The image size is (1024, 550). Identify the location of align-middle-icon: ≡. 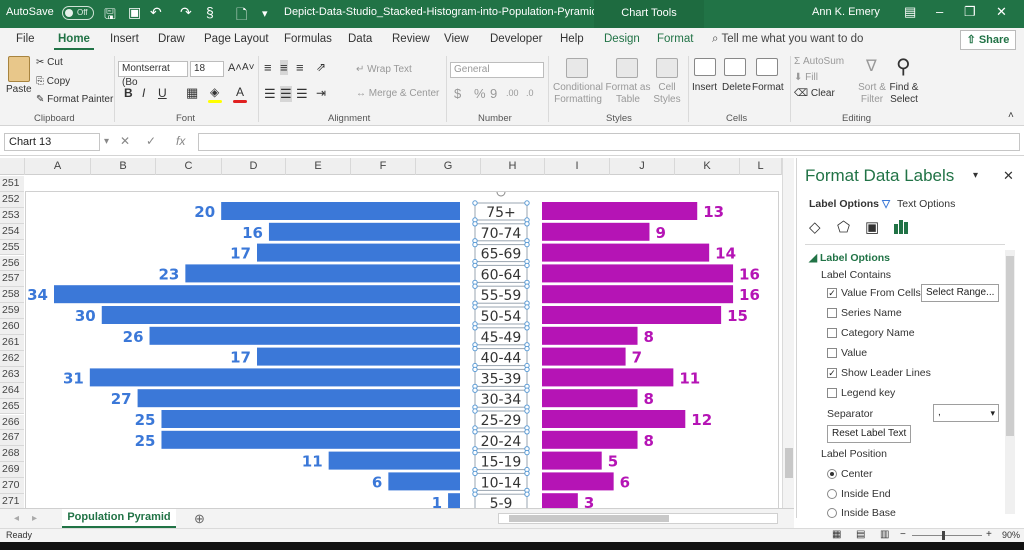
(284, 67).